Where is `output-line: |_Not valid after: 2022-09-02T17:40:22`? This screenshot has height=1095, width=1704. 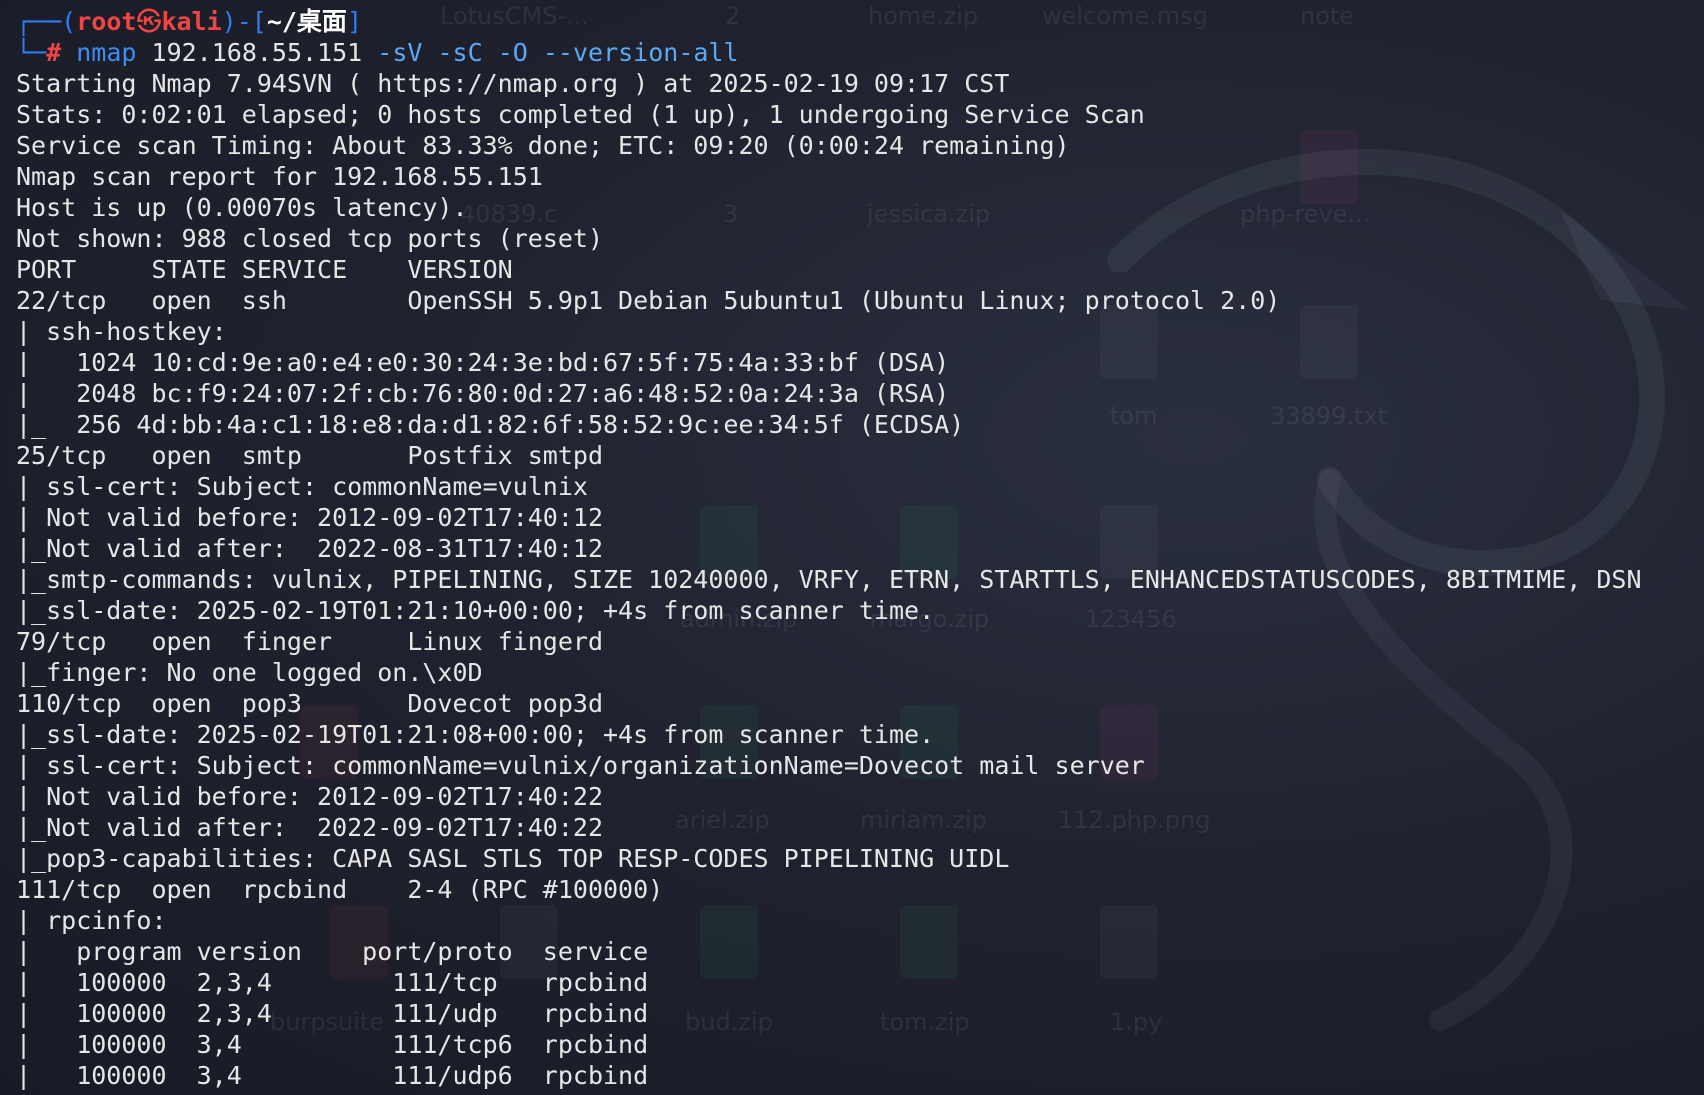
output-line: |_Not valid after: 2022-09-02T17:40:22 is located at coordinates (309, 827).